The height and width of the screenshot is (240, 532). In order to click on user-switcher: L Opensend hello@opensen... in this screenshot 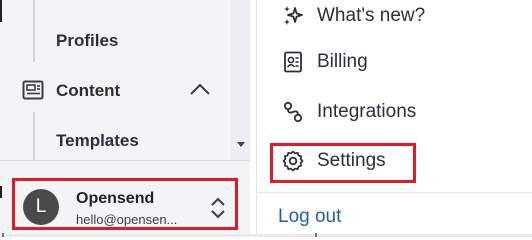, I will do `click(125, 204)`.